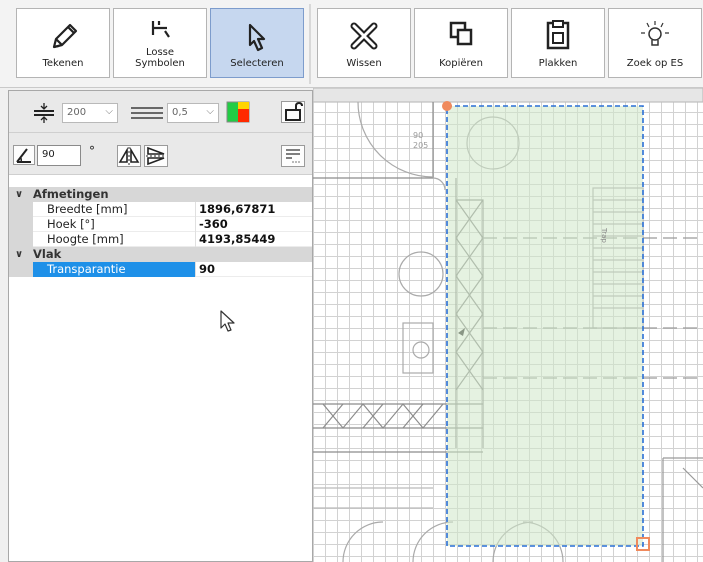 The height and width of the screenshot is (562, 703). I want to click on rotate-angle-button, so click(24, 155).